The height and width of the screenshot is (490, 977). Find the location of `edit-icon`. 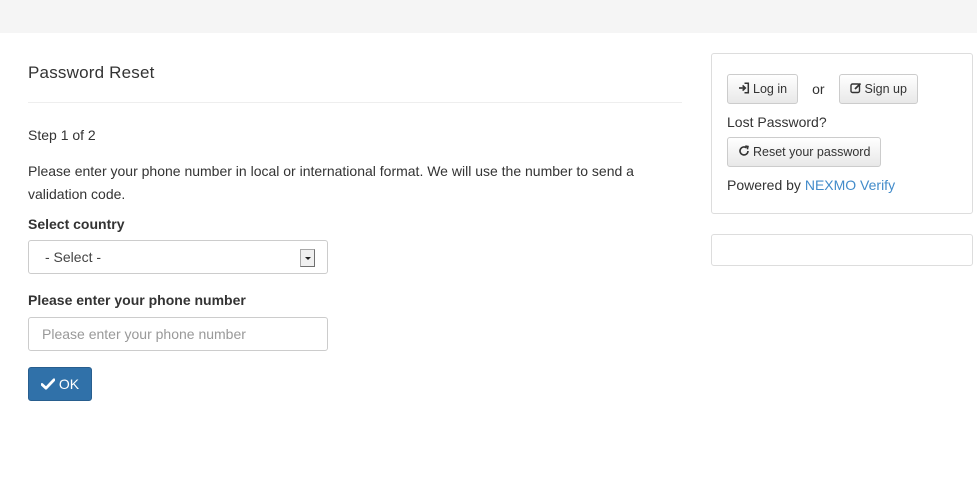

edit-icon is located at coordinates (855, 89).